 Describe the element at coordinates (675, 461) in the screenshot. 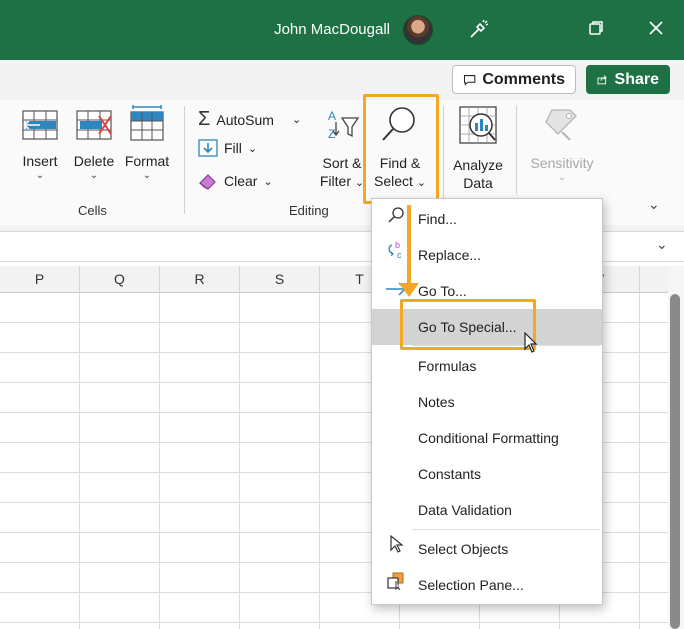

I see `scrollbar-thumb` at that location.